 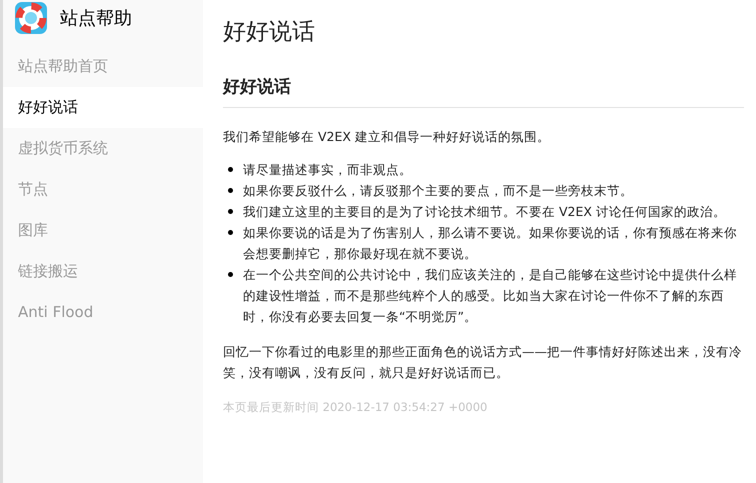 What do you see at coordinates (327, 169) in the screenshot?
I see `list-item-text: 请尽量描述事实，而非观点。` at bounding box center [327, 169].